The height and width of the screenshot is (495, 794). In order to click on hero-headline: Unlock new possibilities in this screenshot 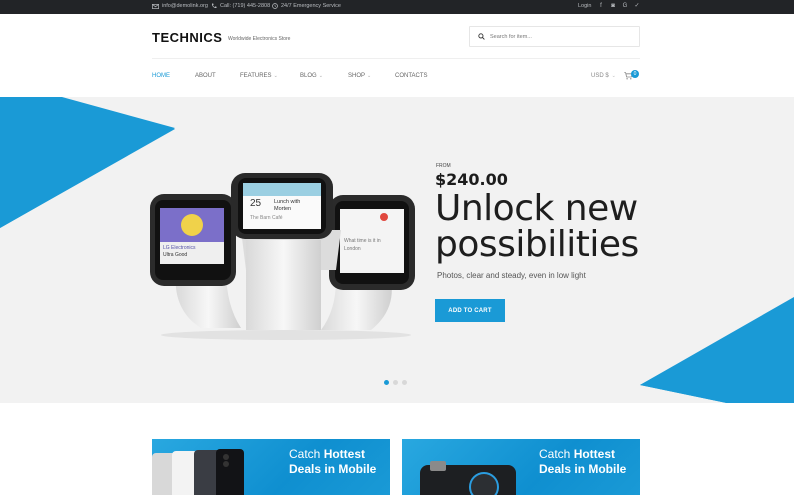, I will do `click(537, 227)`.